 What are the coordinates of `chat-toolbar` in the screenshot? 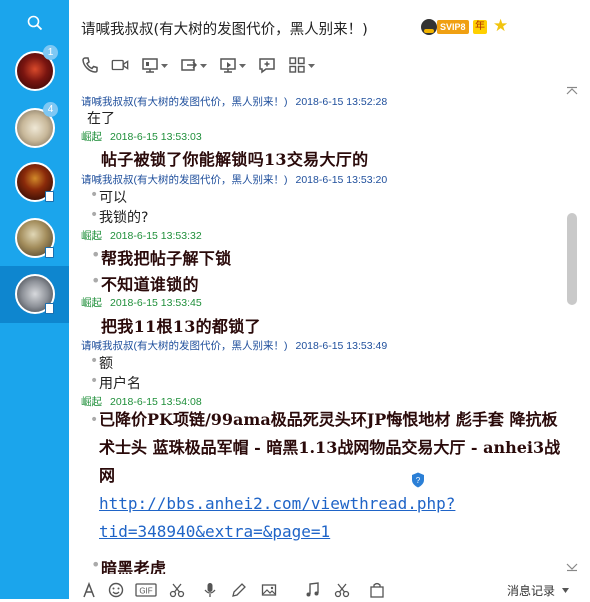 It's located at (204, 65).